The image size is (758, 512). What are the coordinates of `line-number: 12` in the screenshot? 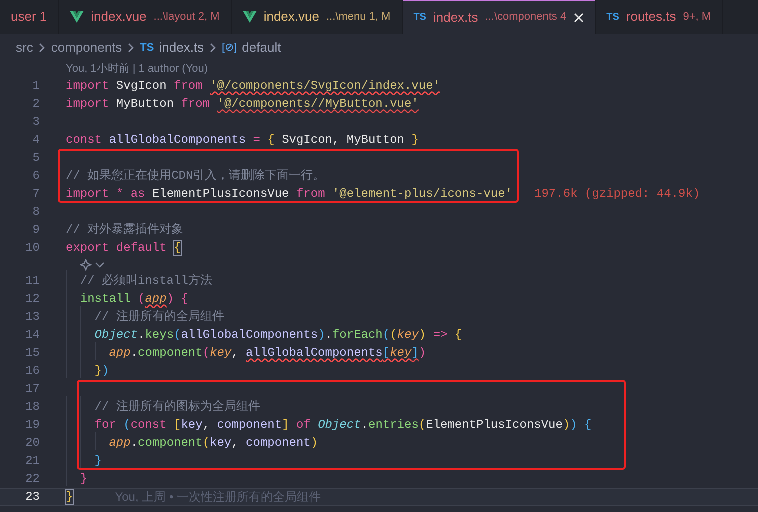 It's located at (32, 299).